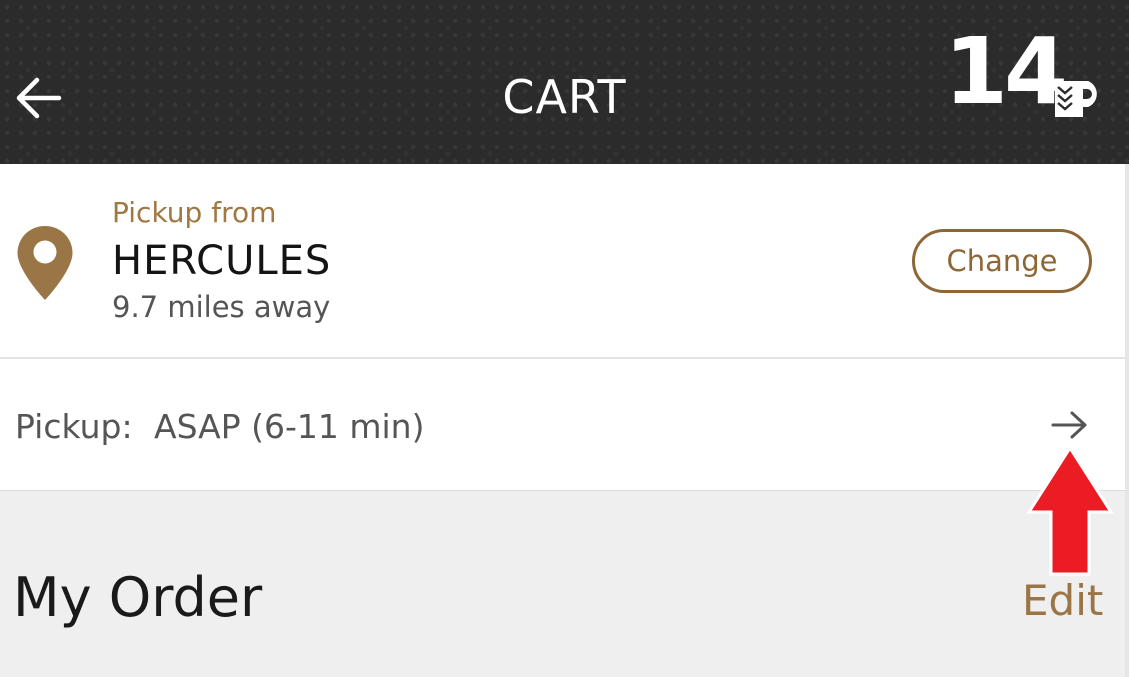 The width and height of the screenshot is (1129, 677). I want to click on annotation-arrow-up-icon, so click(1070, 511).